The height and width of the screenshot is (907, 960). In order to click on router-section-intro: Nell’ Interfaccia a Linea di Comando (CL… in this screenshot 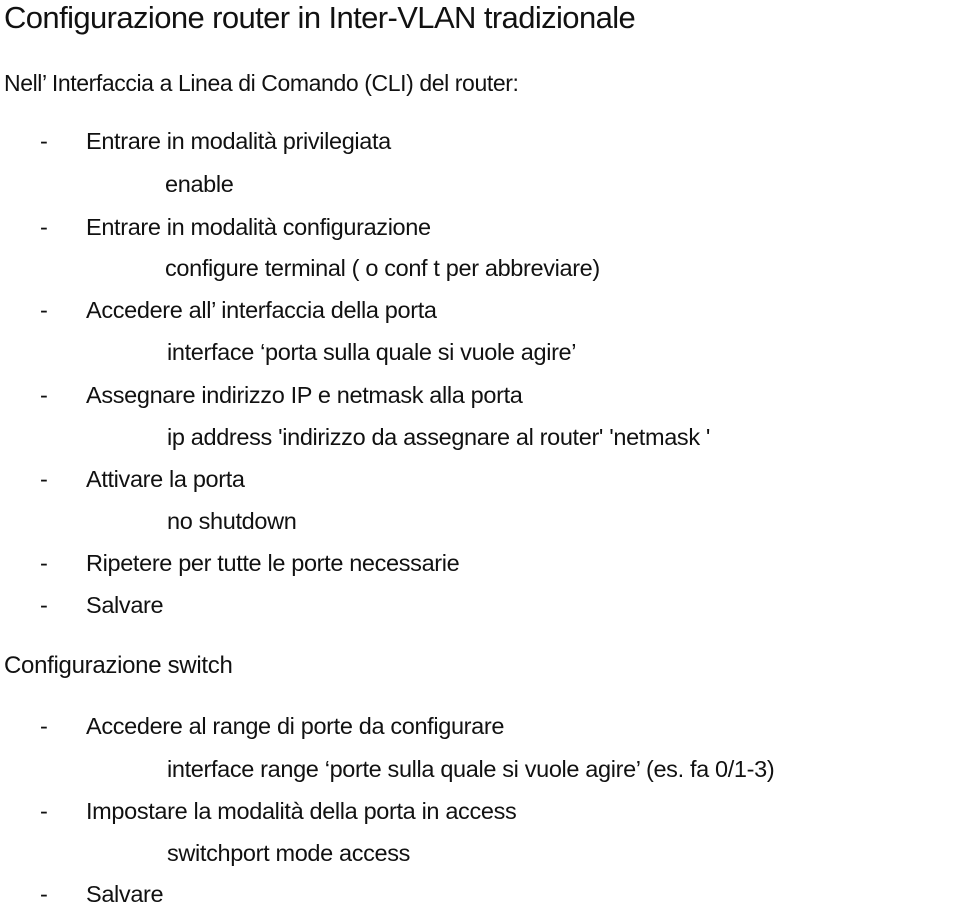, I will do `click(261, 83)`.